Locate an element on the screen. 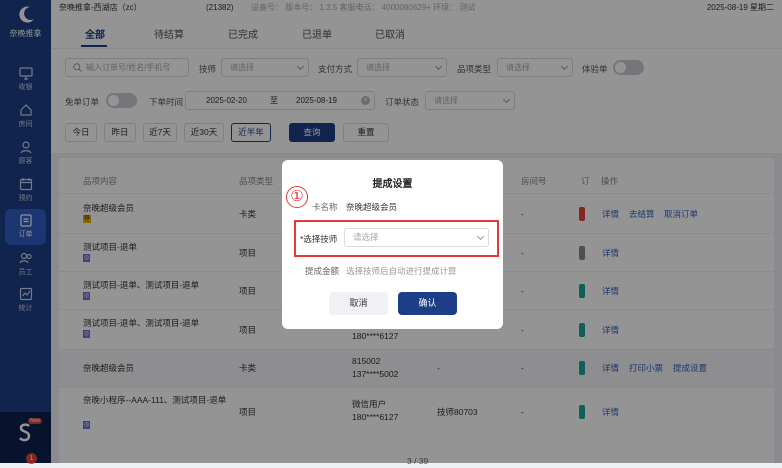 This screenshot has height=468, width=782. dialog-title: 提成设置 is located at coordinates (392, 184).